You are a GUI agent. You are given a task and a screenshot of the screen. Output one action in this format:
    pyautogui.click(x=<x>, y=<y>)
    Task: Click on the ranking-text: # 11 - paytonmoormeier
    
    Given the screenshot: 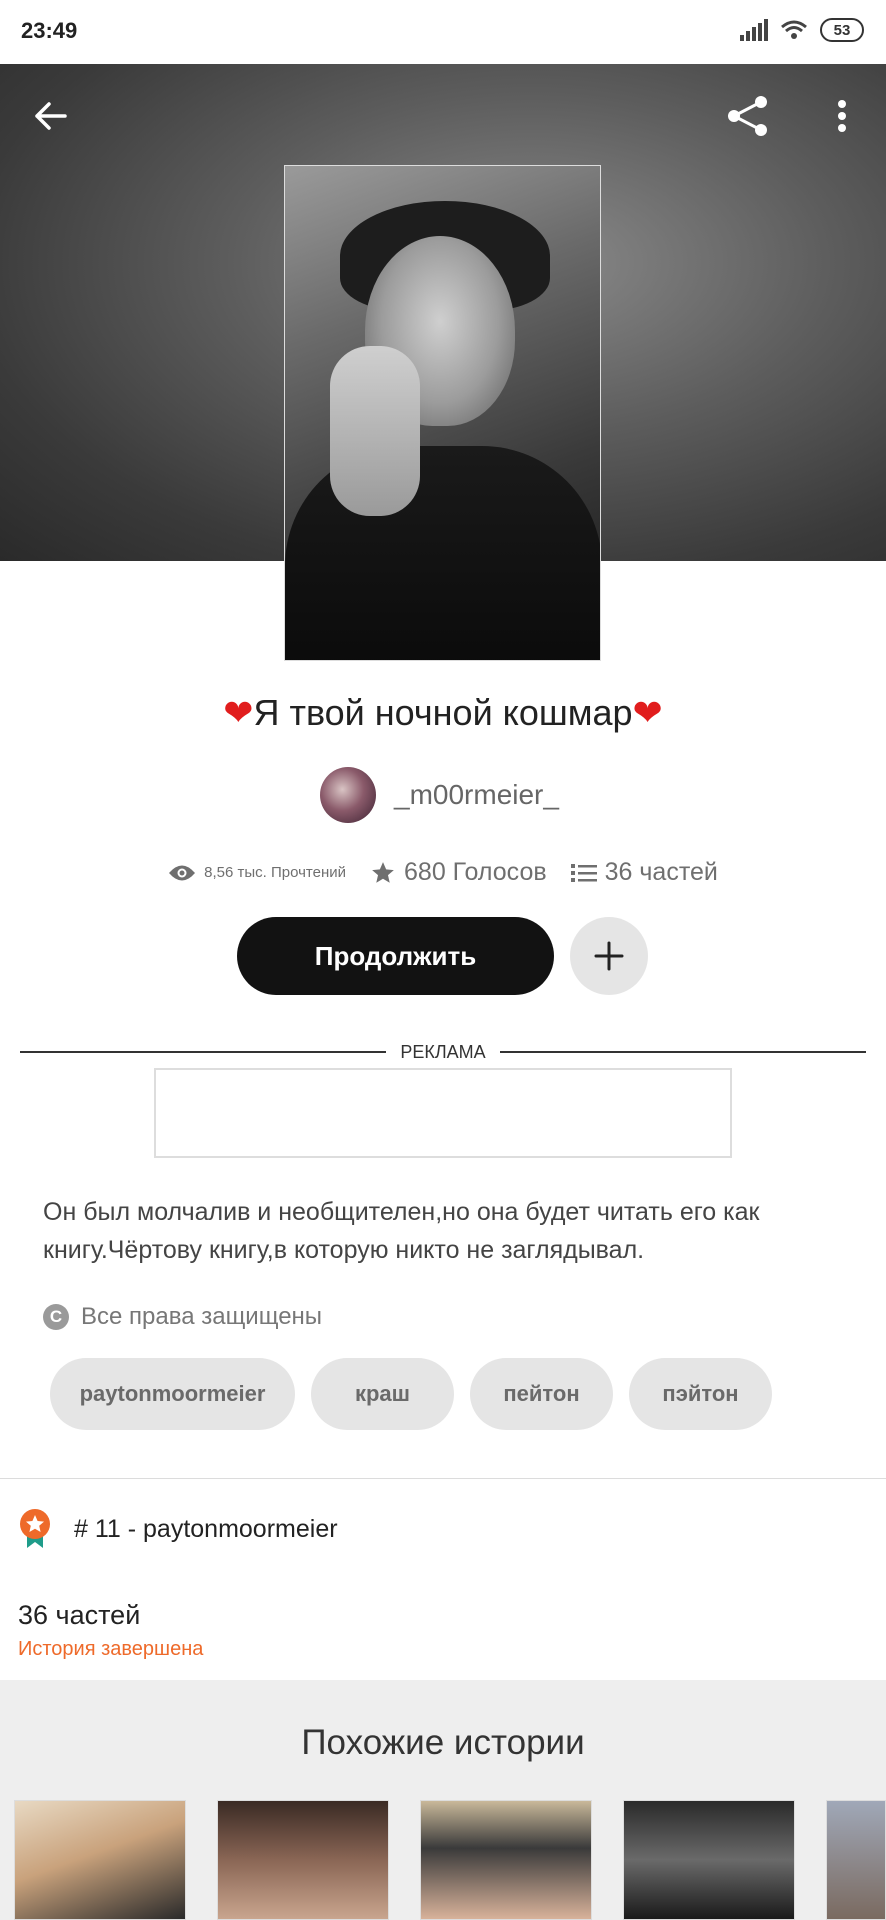 What is the action you would take?
    pyautogui.click(x=206, y=1529)
    